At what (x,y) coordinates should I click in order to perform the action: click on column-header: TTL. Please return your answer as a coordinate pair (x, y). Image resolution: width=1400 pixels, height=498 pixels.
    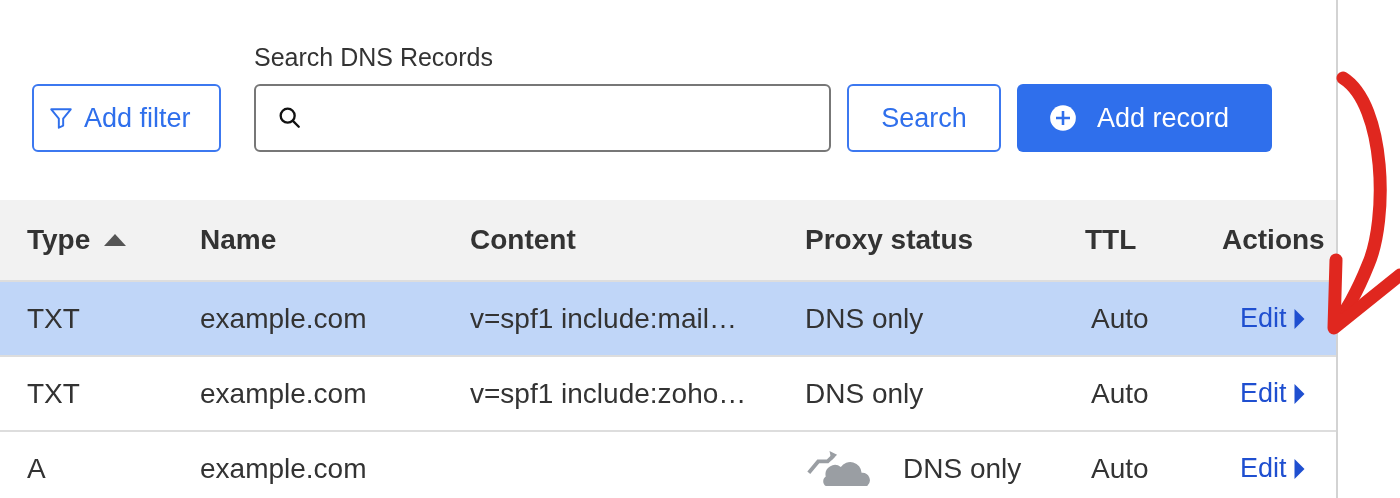
    Looking at the image, I should click on (1111, 240).